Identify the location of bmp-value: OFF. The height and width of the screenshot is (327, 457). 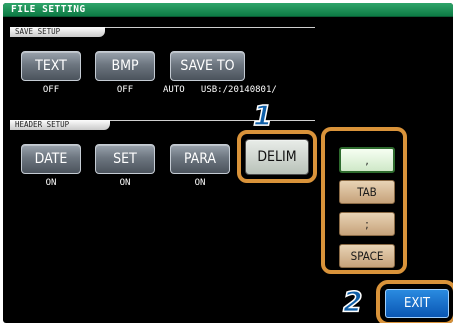
(125, 90).